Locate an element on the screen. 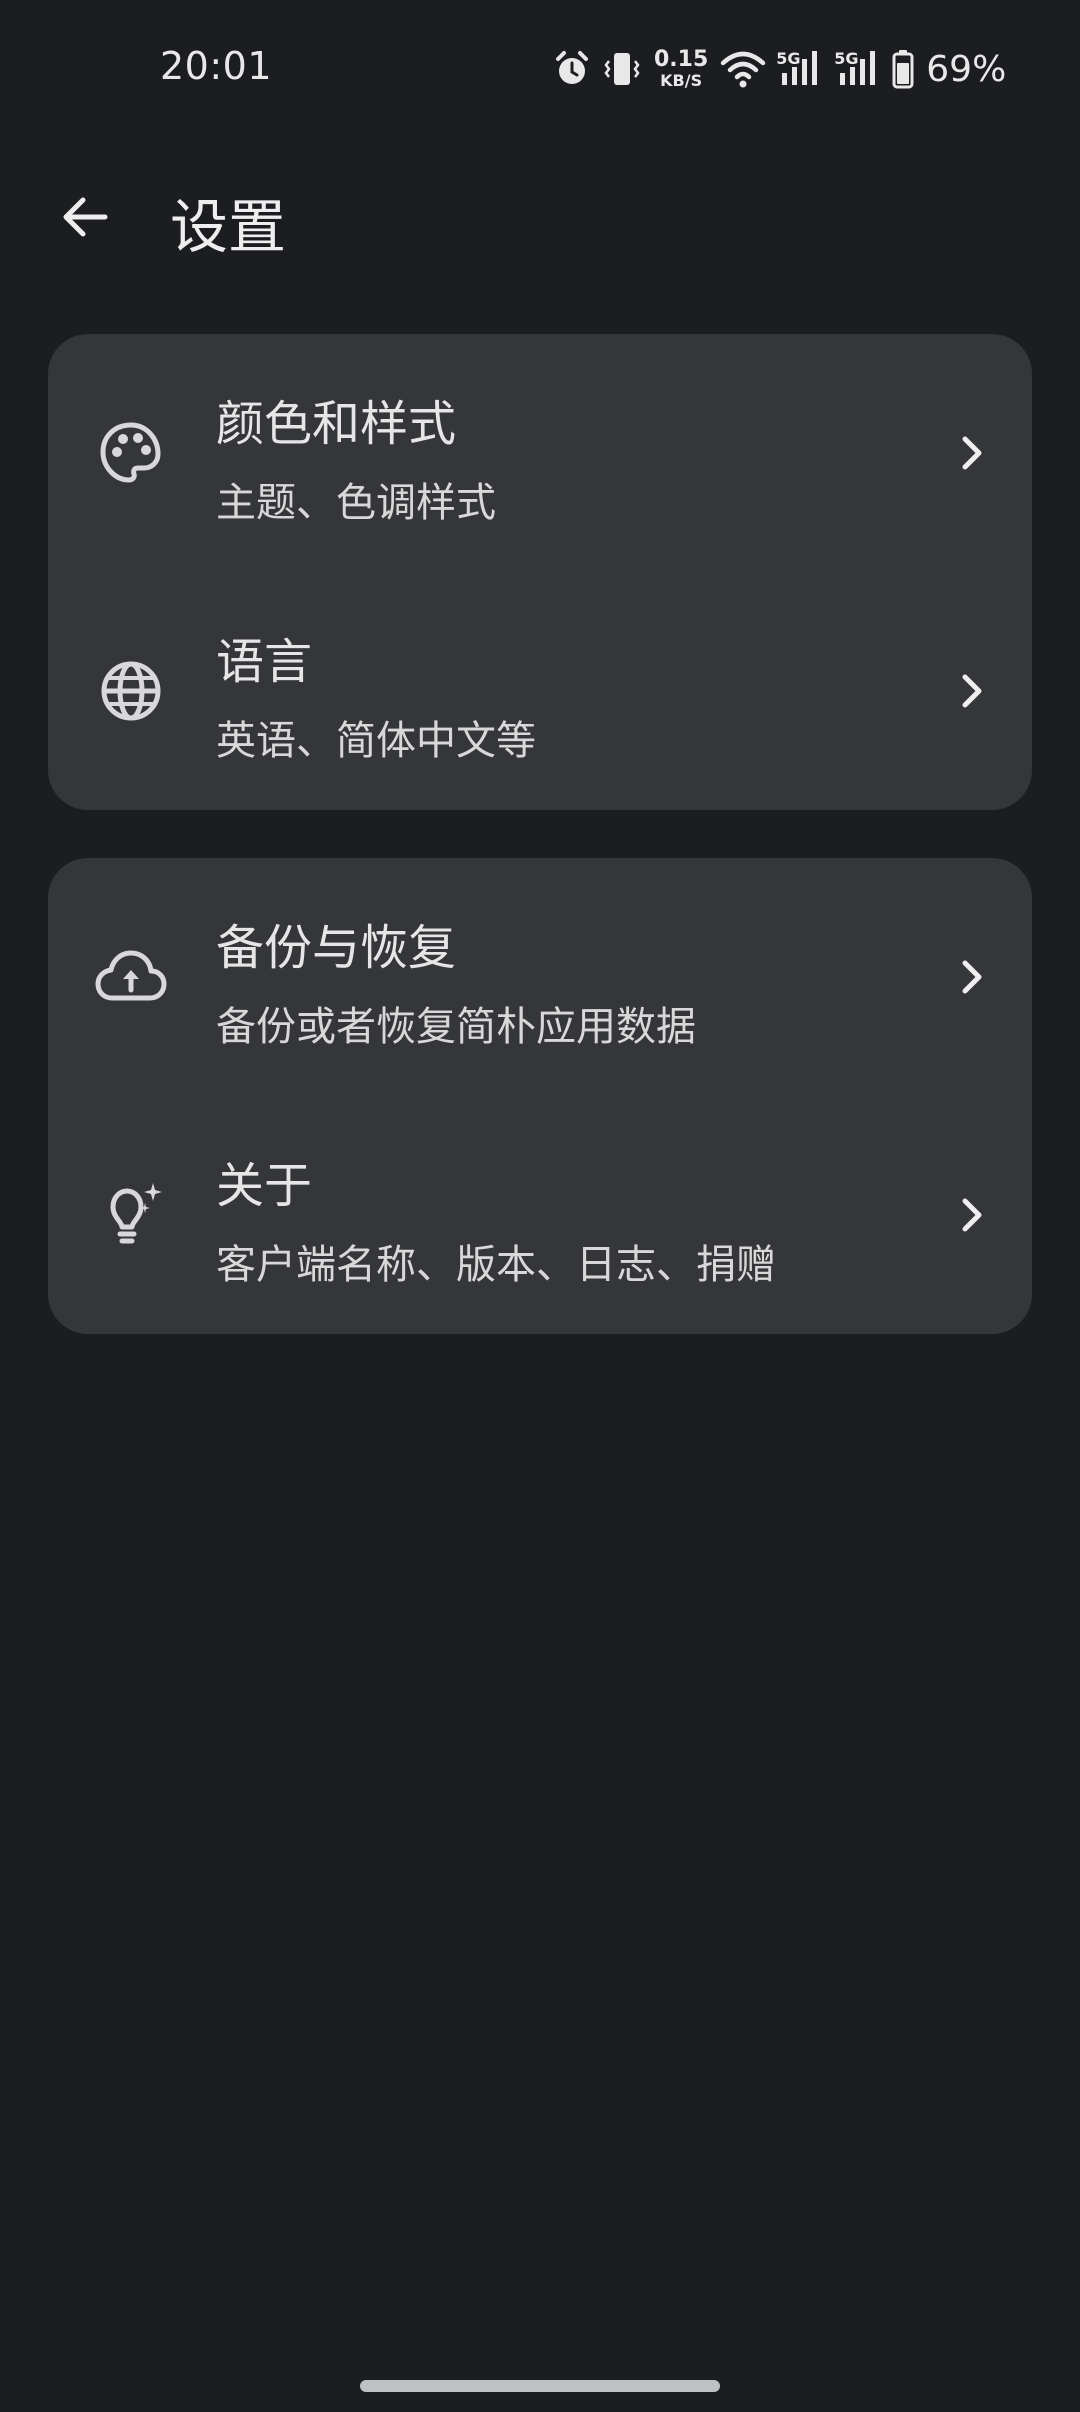  status-icons: 0.15 KB/S 5G 5G 69% is located at coordinates (779, 69).